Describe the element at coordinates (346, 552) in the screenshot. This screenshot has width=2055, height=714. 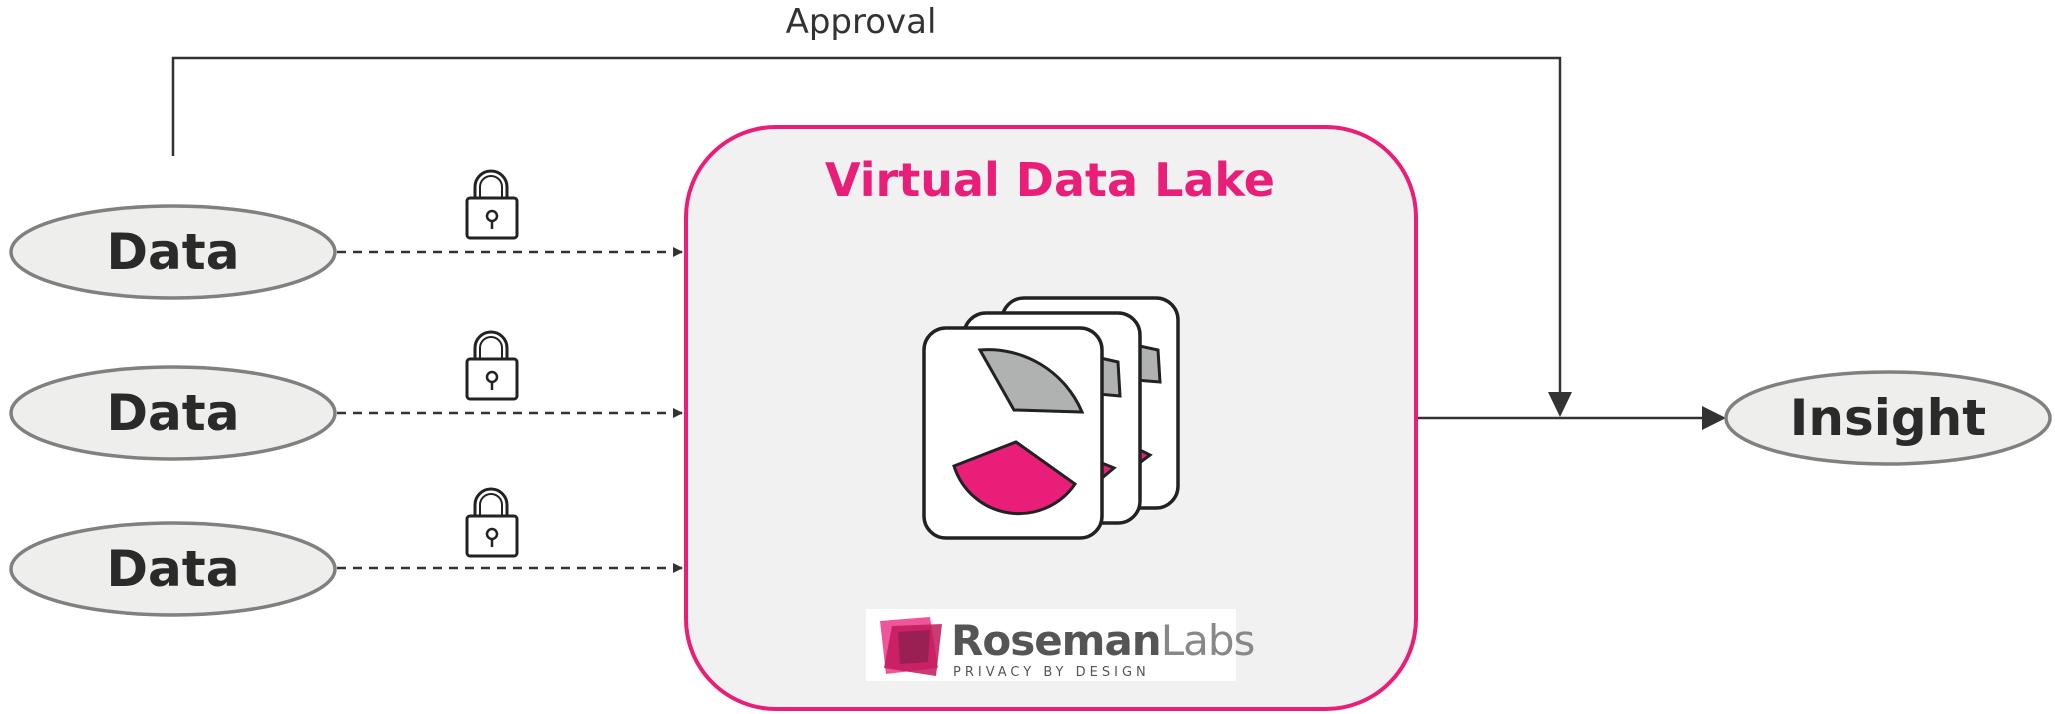
I see `data-source-3: Data` at that location.